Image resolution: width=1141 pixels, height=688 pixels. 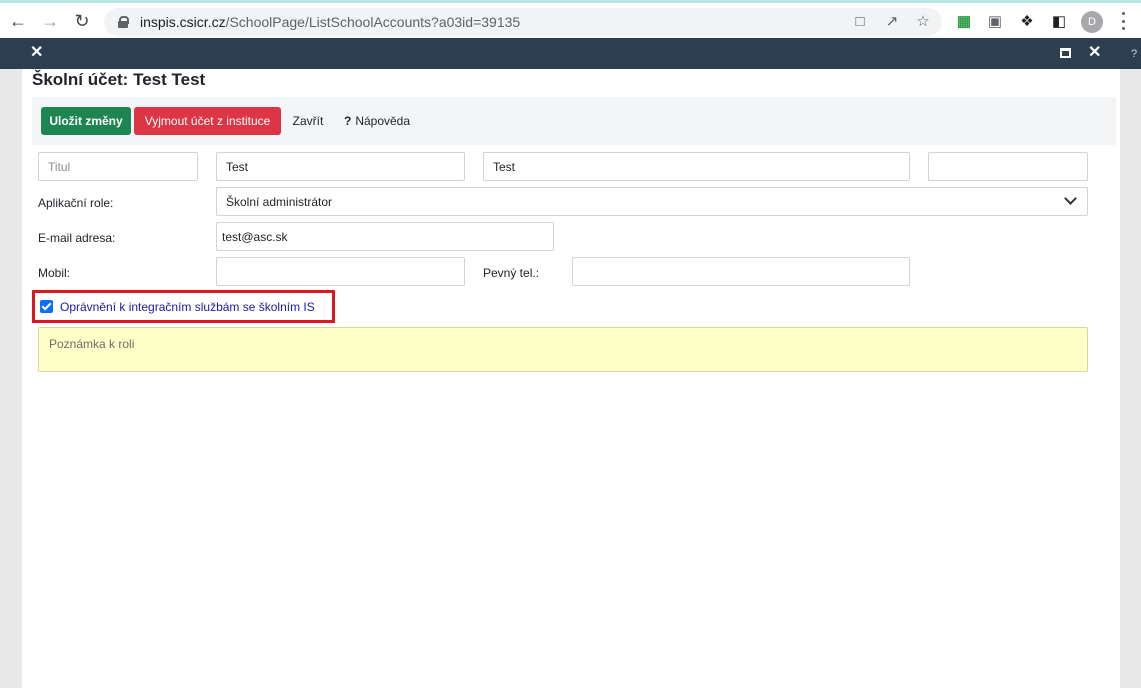 I want to click on landline-field, so click(x=741, y=271).